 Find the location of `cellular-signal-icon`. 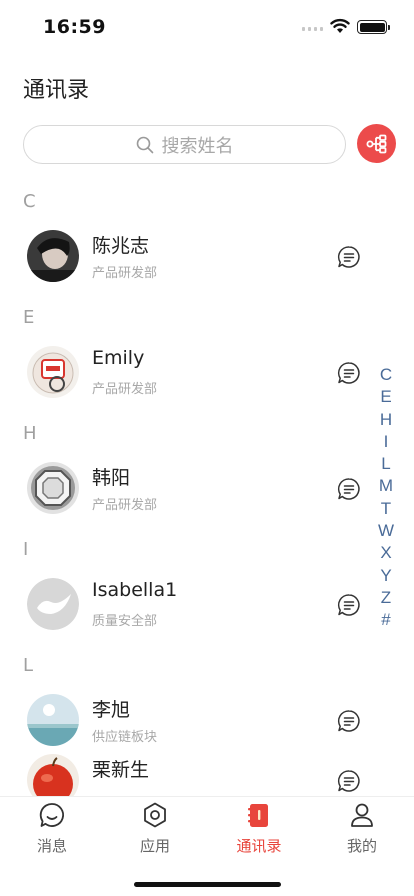

cellular-signal-icon is located at coordinates (312, 29).